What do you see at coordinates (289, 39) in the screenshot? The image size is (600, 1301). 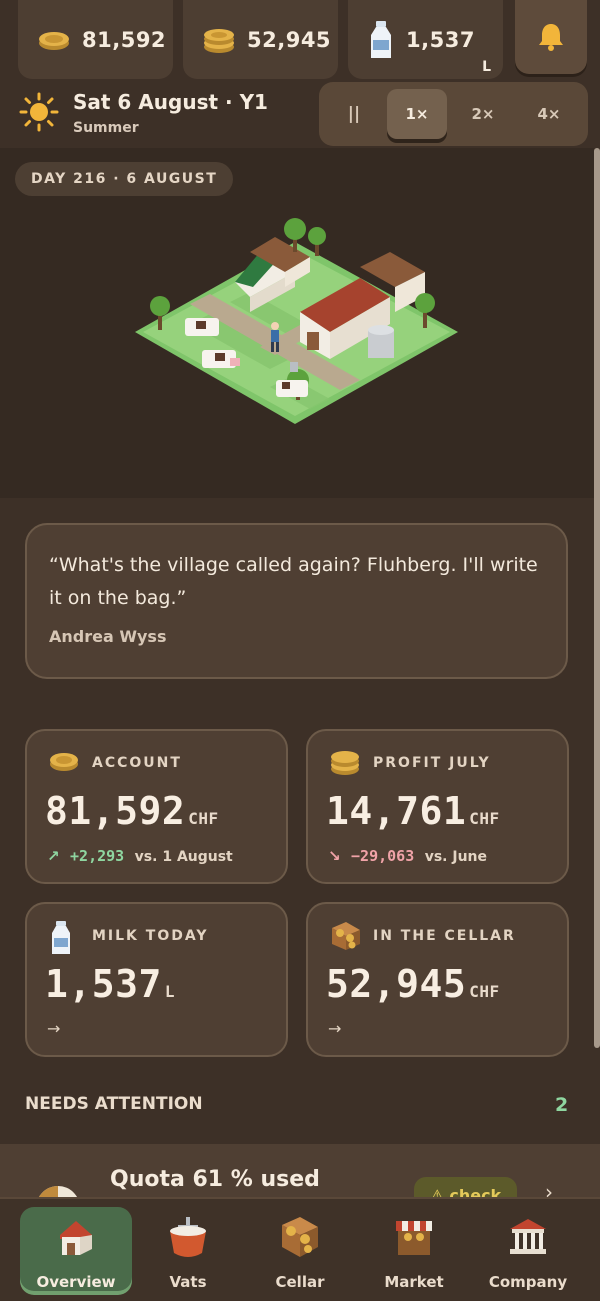 I see `cellar-resource-value: 52,945` at bounding box center [289, 39].